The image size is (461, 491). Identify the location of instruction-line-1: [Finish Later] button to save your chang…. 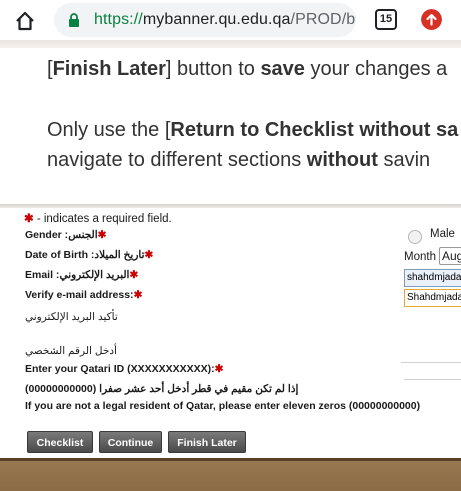
(247, 69).